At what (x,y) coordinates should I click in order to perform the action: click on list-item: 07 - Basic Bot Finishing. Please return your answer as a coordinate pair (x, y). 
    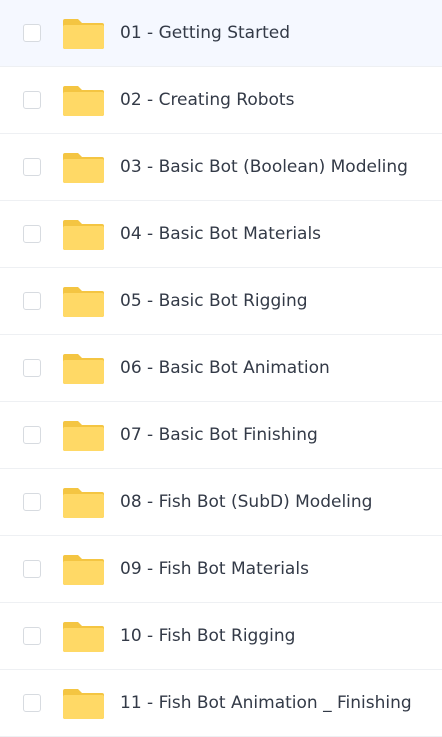
    Looking at the image, I should click on (221, 435).